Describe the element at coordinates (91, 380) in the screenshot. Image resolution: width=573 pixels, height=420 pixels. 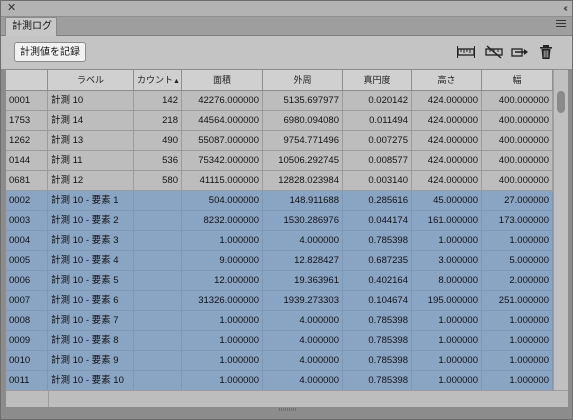
I see `cell-label: 計測 10 - 要素 10` at that location.